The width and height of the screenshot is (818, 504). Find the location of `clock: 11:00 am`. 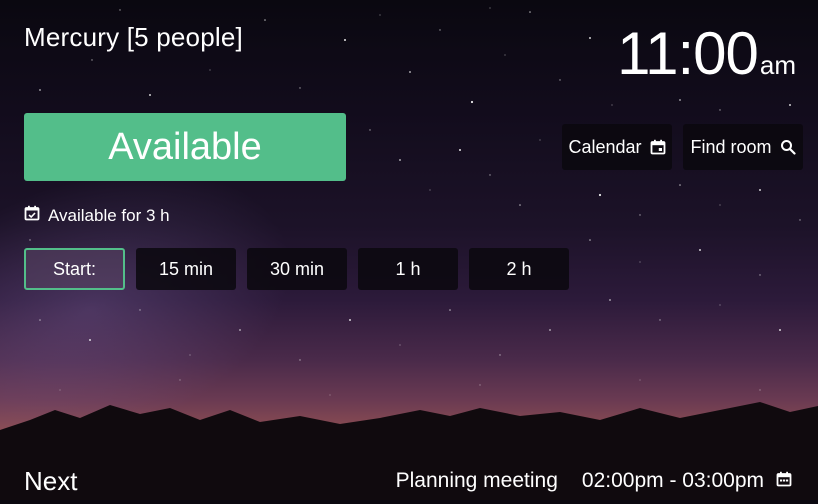

clock: 11:00 am is located at coordinates (706, 54).